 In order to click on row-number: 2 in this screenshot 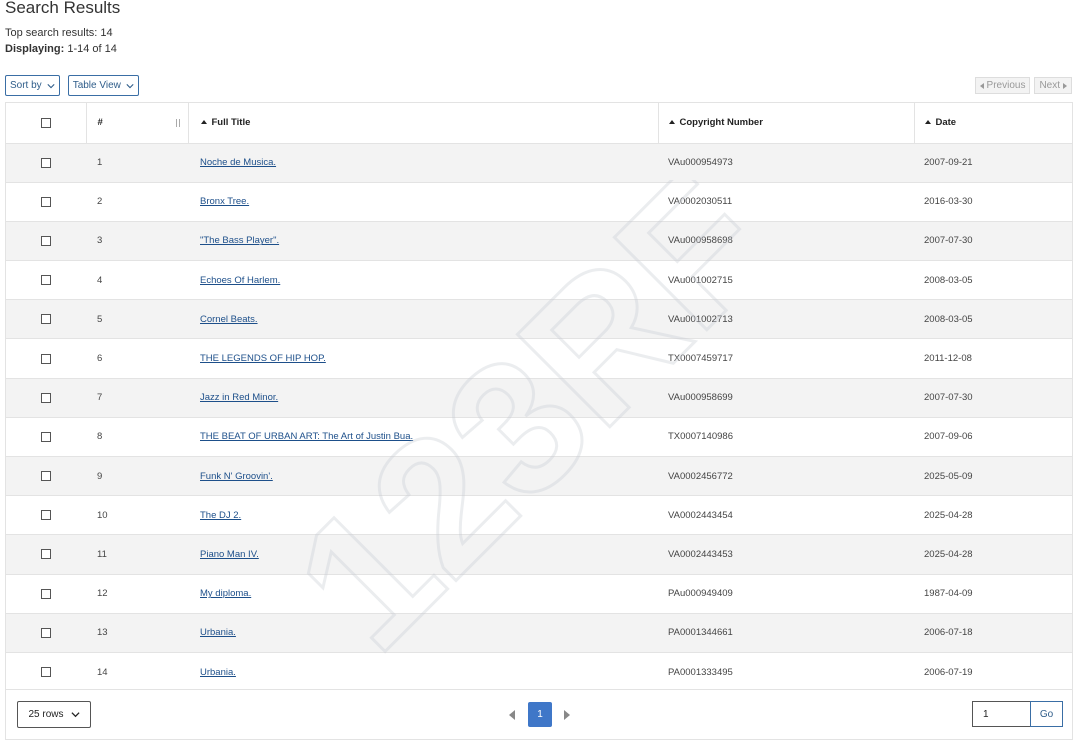, I will do `click(100, 202)`.